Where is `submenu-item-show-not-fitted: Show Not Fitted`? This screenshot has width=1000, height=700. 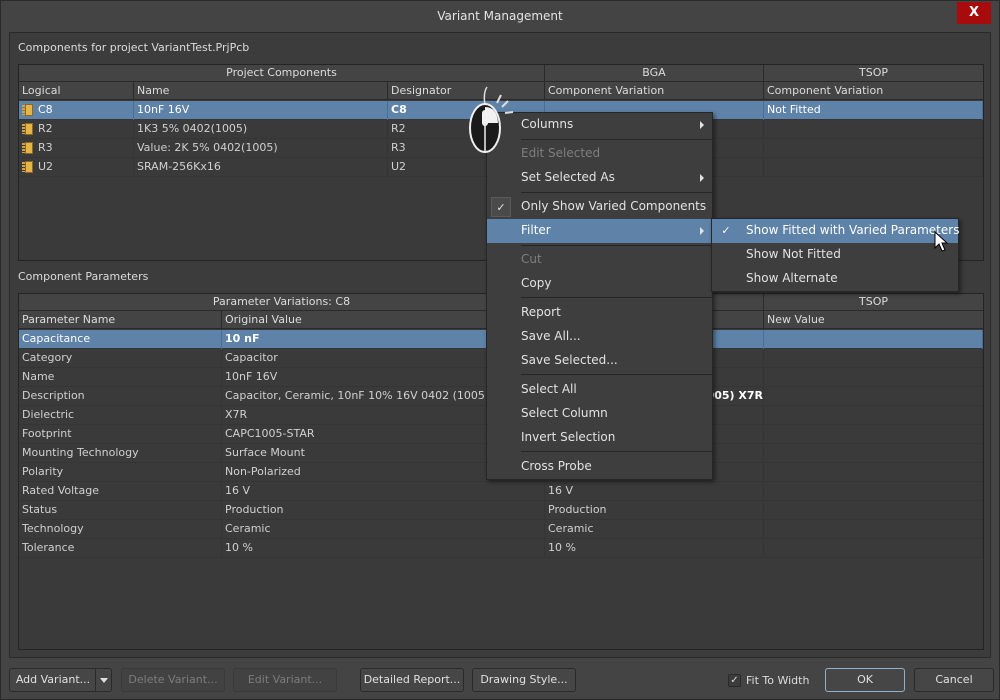
submenu-item-show-not-fitted: Show Not Fitted is located at coordinates (835, 255).